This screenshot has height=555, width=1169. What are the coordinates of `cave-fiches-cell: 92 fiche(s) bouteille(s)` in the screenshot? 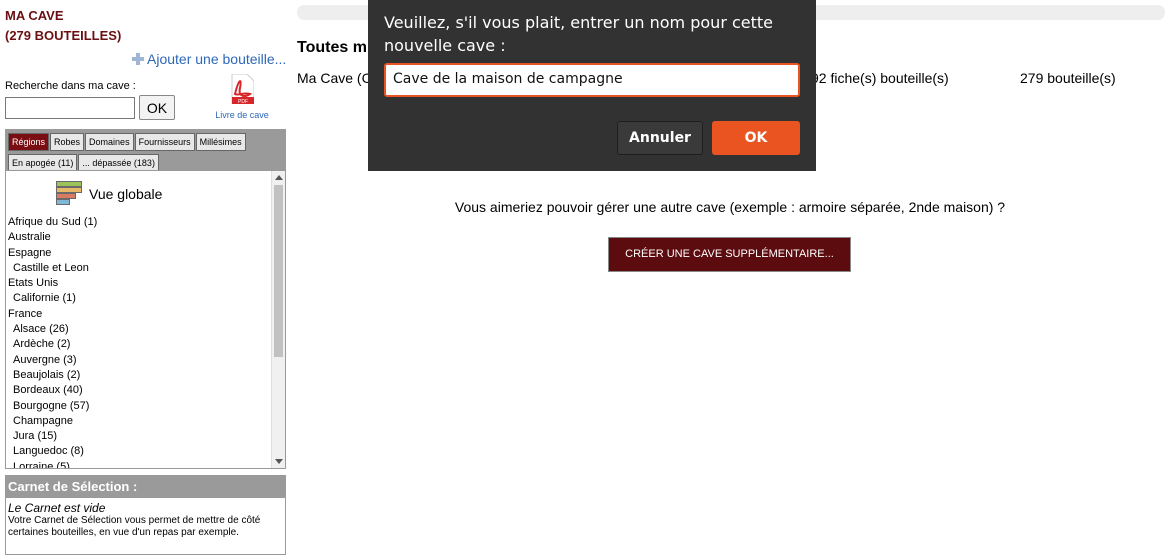 It's located at (880, 78).